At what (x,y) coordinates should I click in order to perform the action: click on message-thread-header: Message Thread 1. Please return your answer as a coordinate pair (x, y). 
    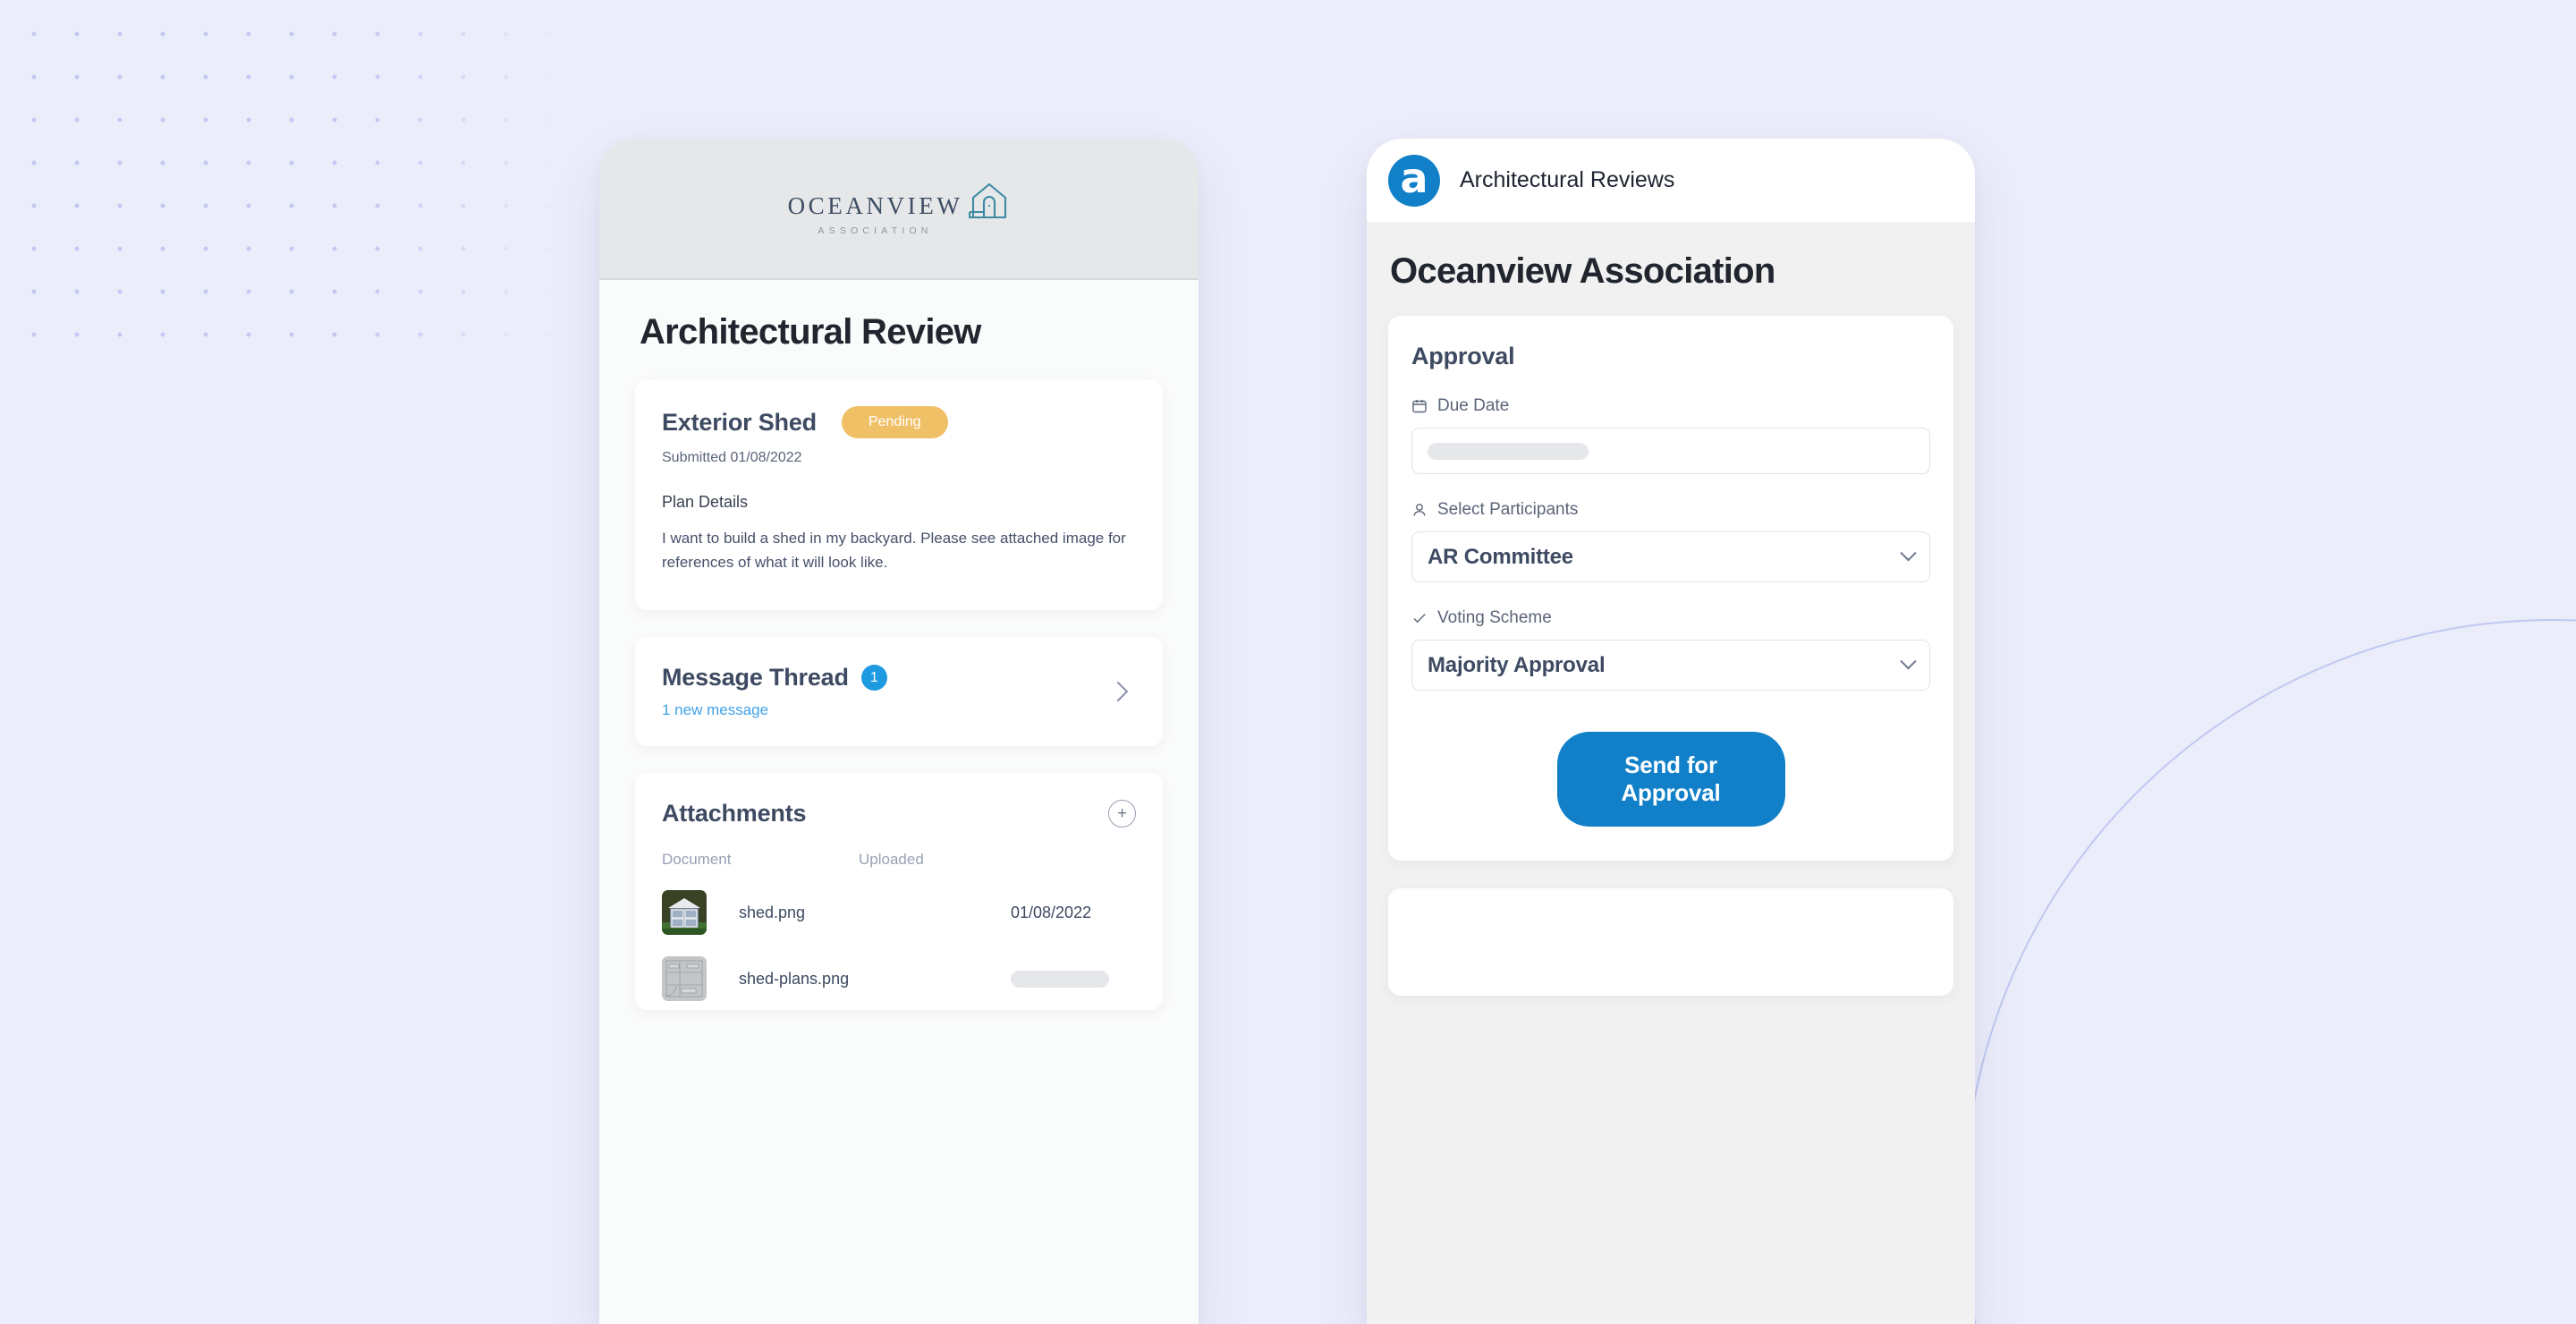
    Looking at the image, I should click on (774, 678).